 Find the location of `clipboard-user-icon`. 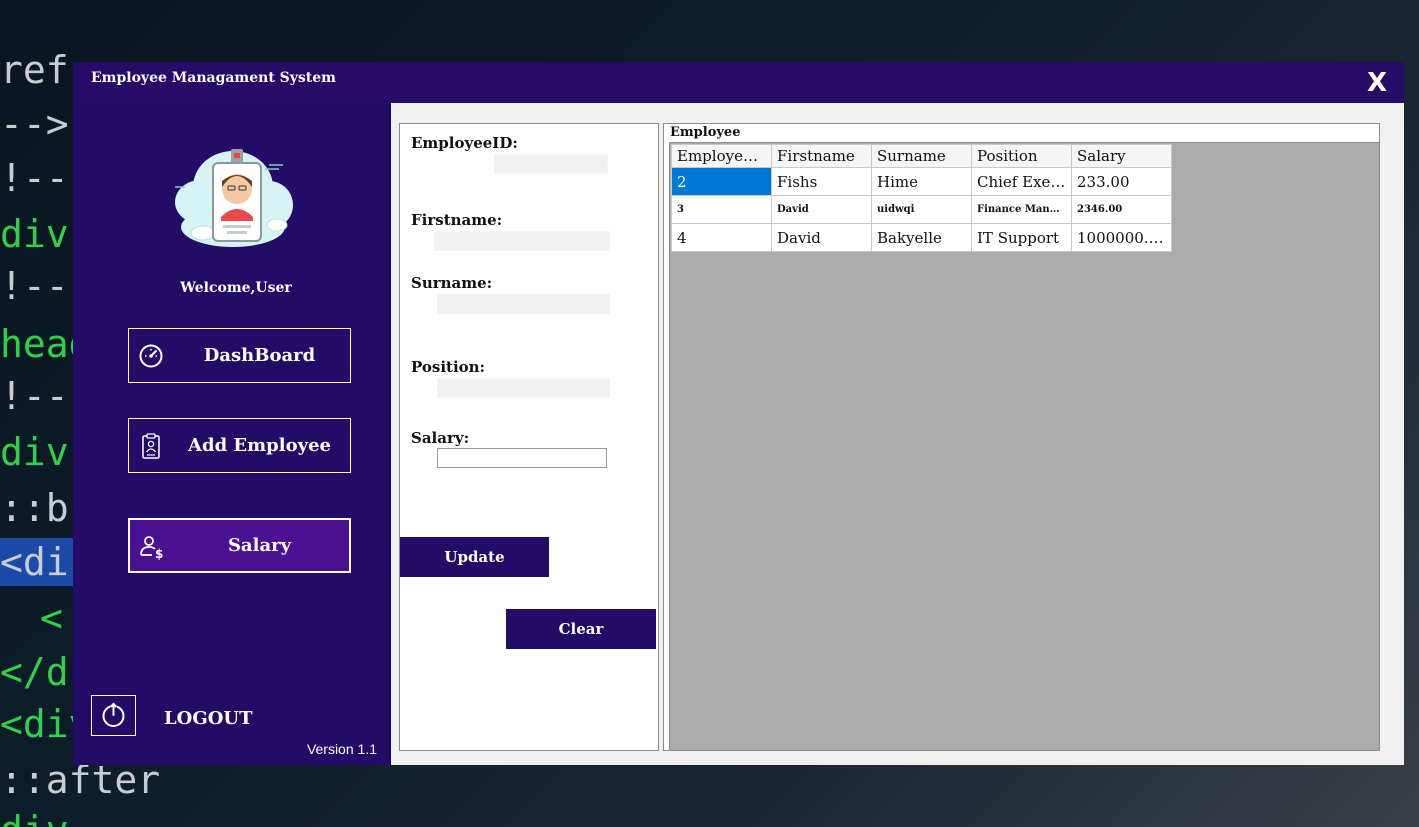

clipboard-user-icon is located at coordinates (151, 446).